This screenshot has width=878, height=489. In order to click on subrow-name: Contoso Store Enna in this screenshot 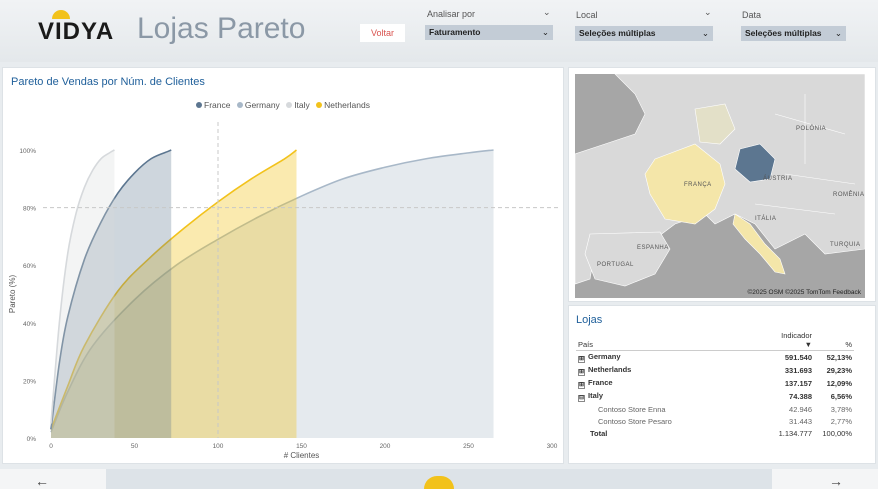, I will do `click(632, 409)`.